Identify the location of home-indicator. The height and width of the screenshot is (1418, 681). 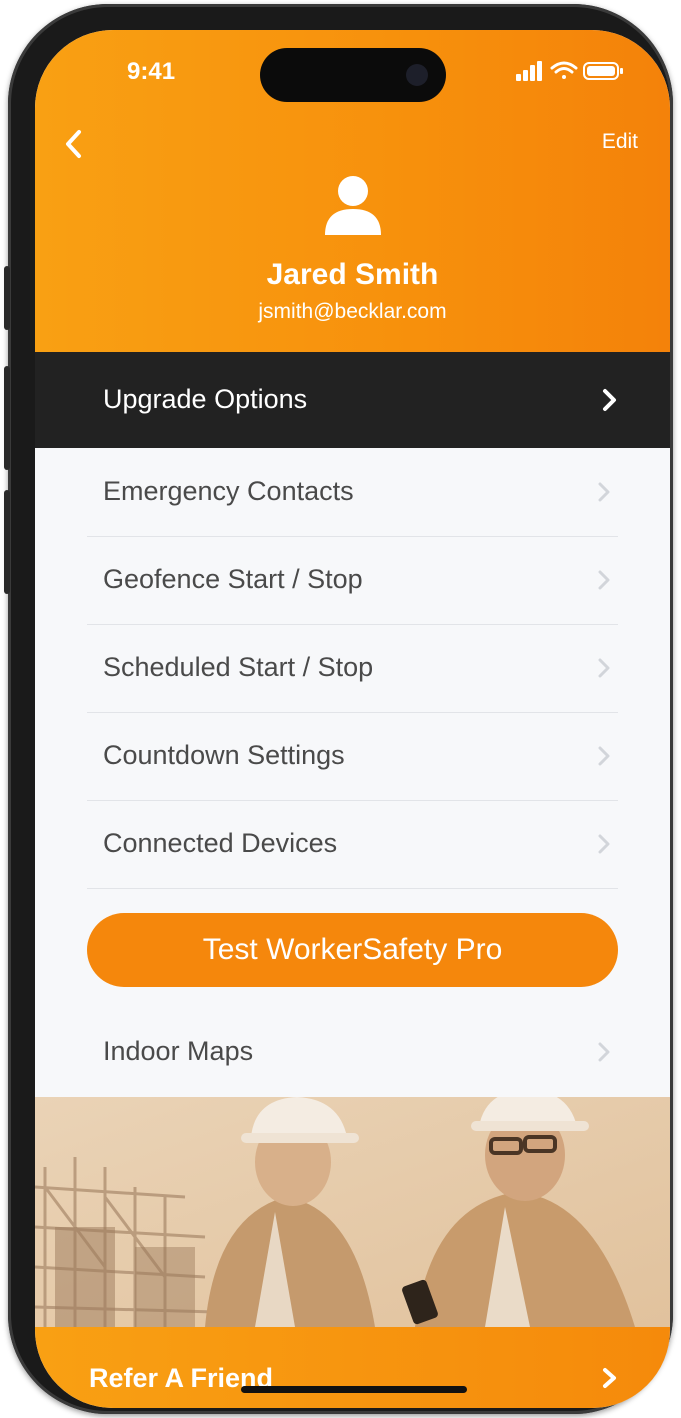
(354, 1389).